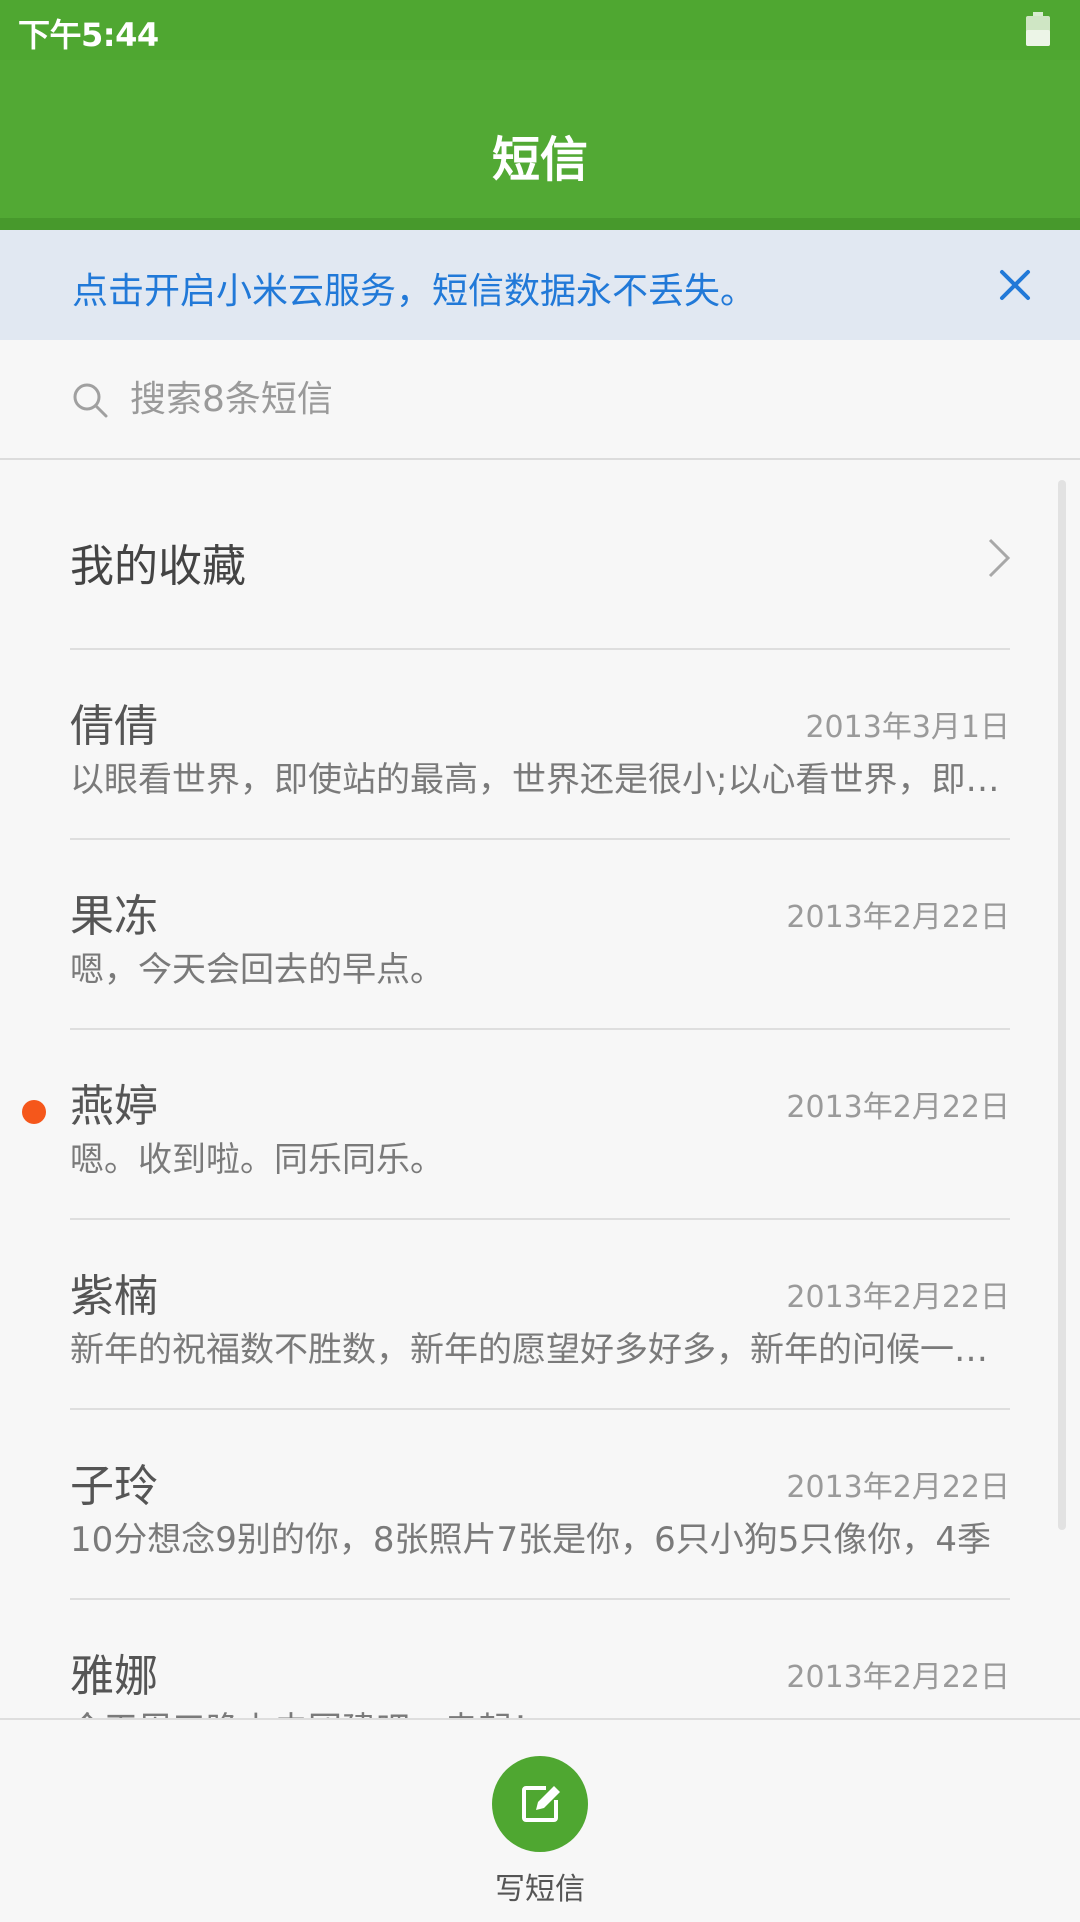 The height and width of the screenshot is (1922, 1080). Describe the element at coordinates (158, 566) in the screenshot. I see `favorites-label: 我的收藏` at that location.